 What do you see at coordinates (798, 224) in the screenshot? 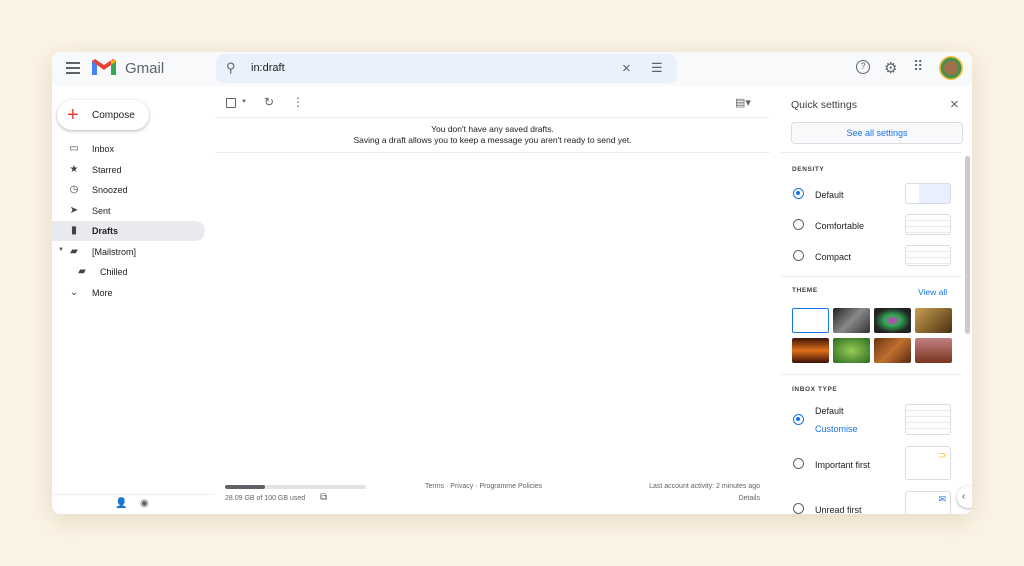
I see `density-comfortable-radio` at bounding box center [798, 224].